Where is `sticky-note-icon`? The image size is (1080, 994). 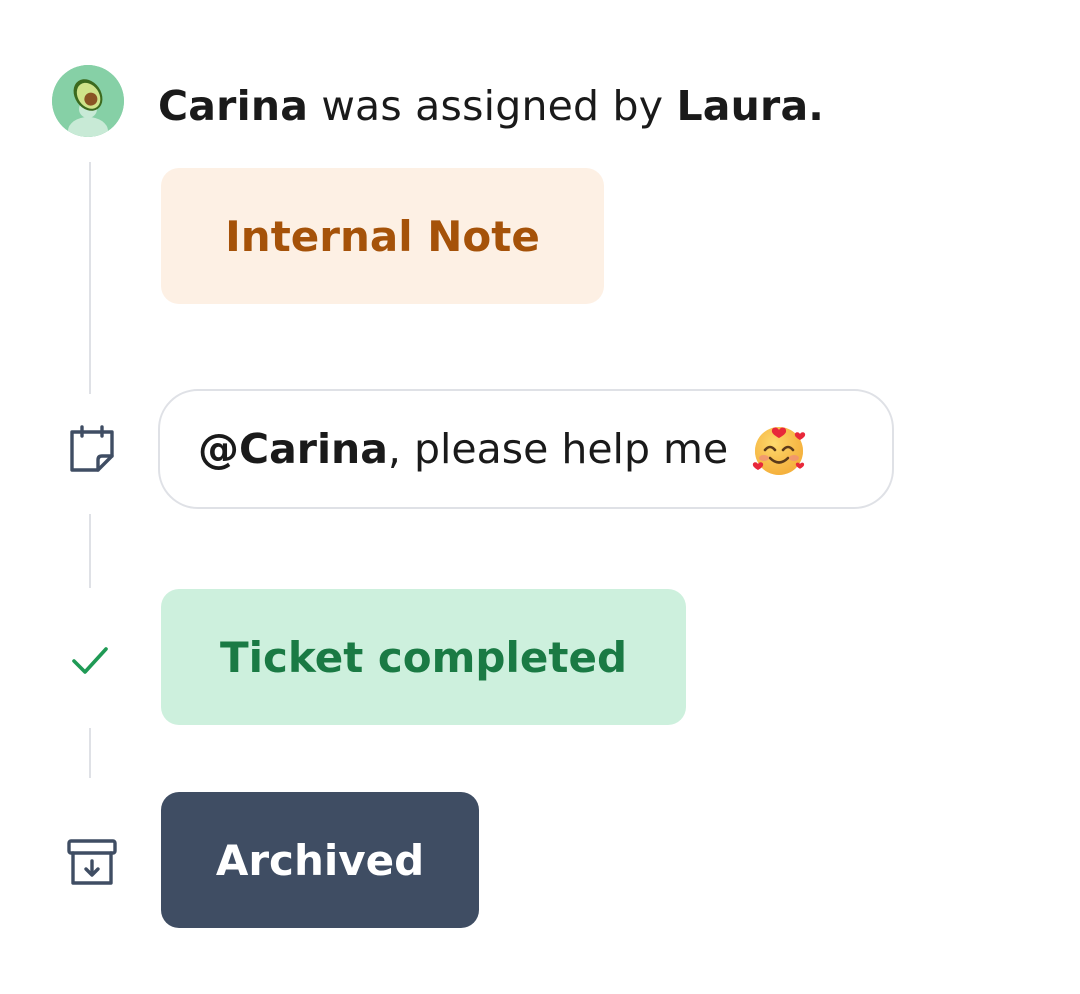 sticky-note-icon is located at coordinates (92, 450).